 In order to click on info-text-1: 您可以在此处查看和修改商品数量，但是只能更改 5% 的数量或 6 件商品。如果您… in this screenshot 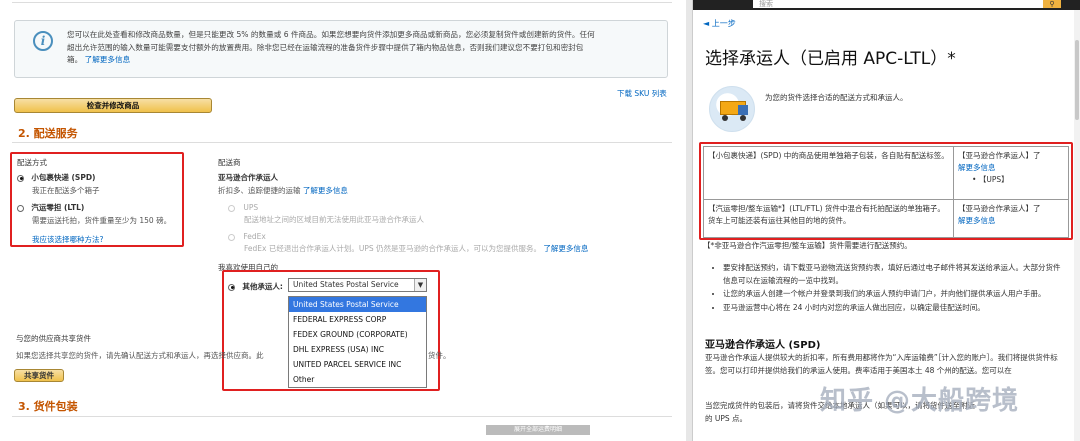, I will do `click(331, 34)`.